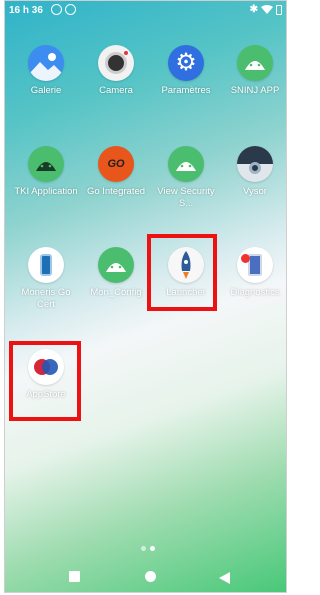  I want to click on app-label: Moneris Go Cert, so click(46, 298).